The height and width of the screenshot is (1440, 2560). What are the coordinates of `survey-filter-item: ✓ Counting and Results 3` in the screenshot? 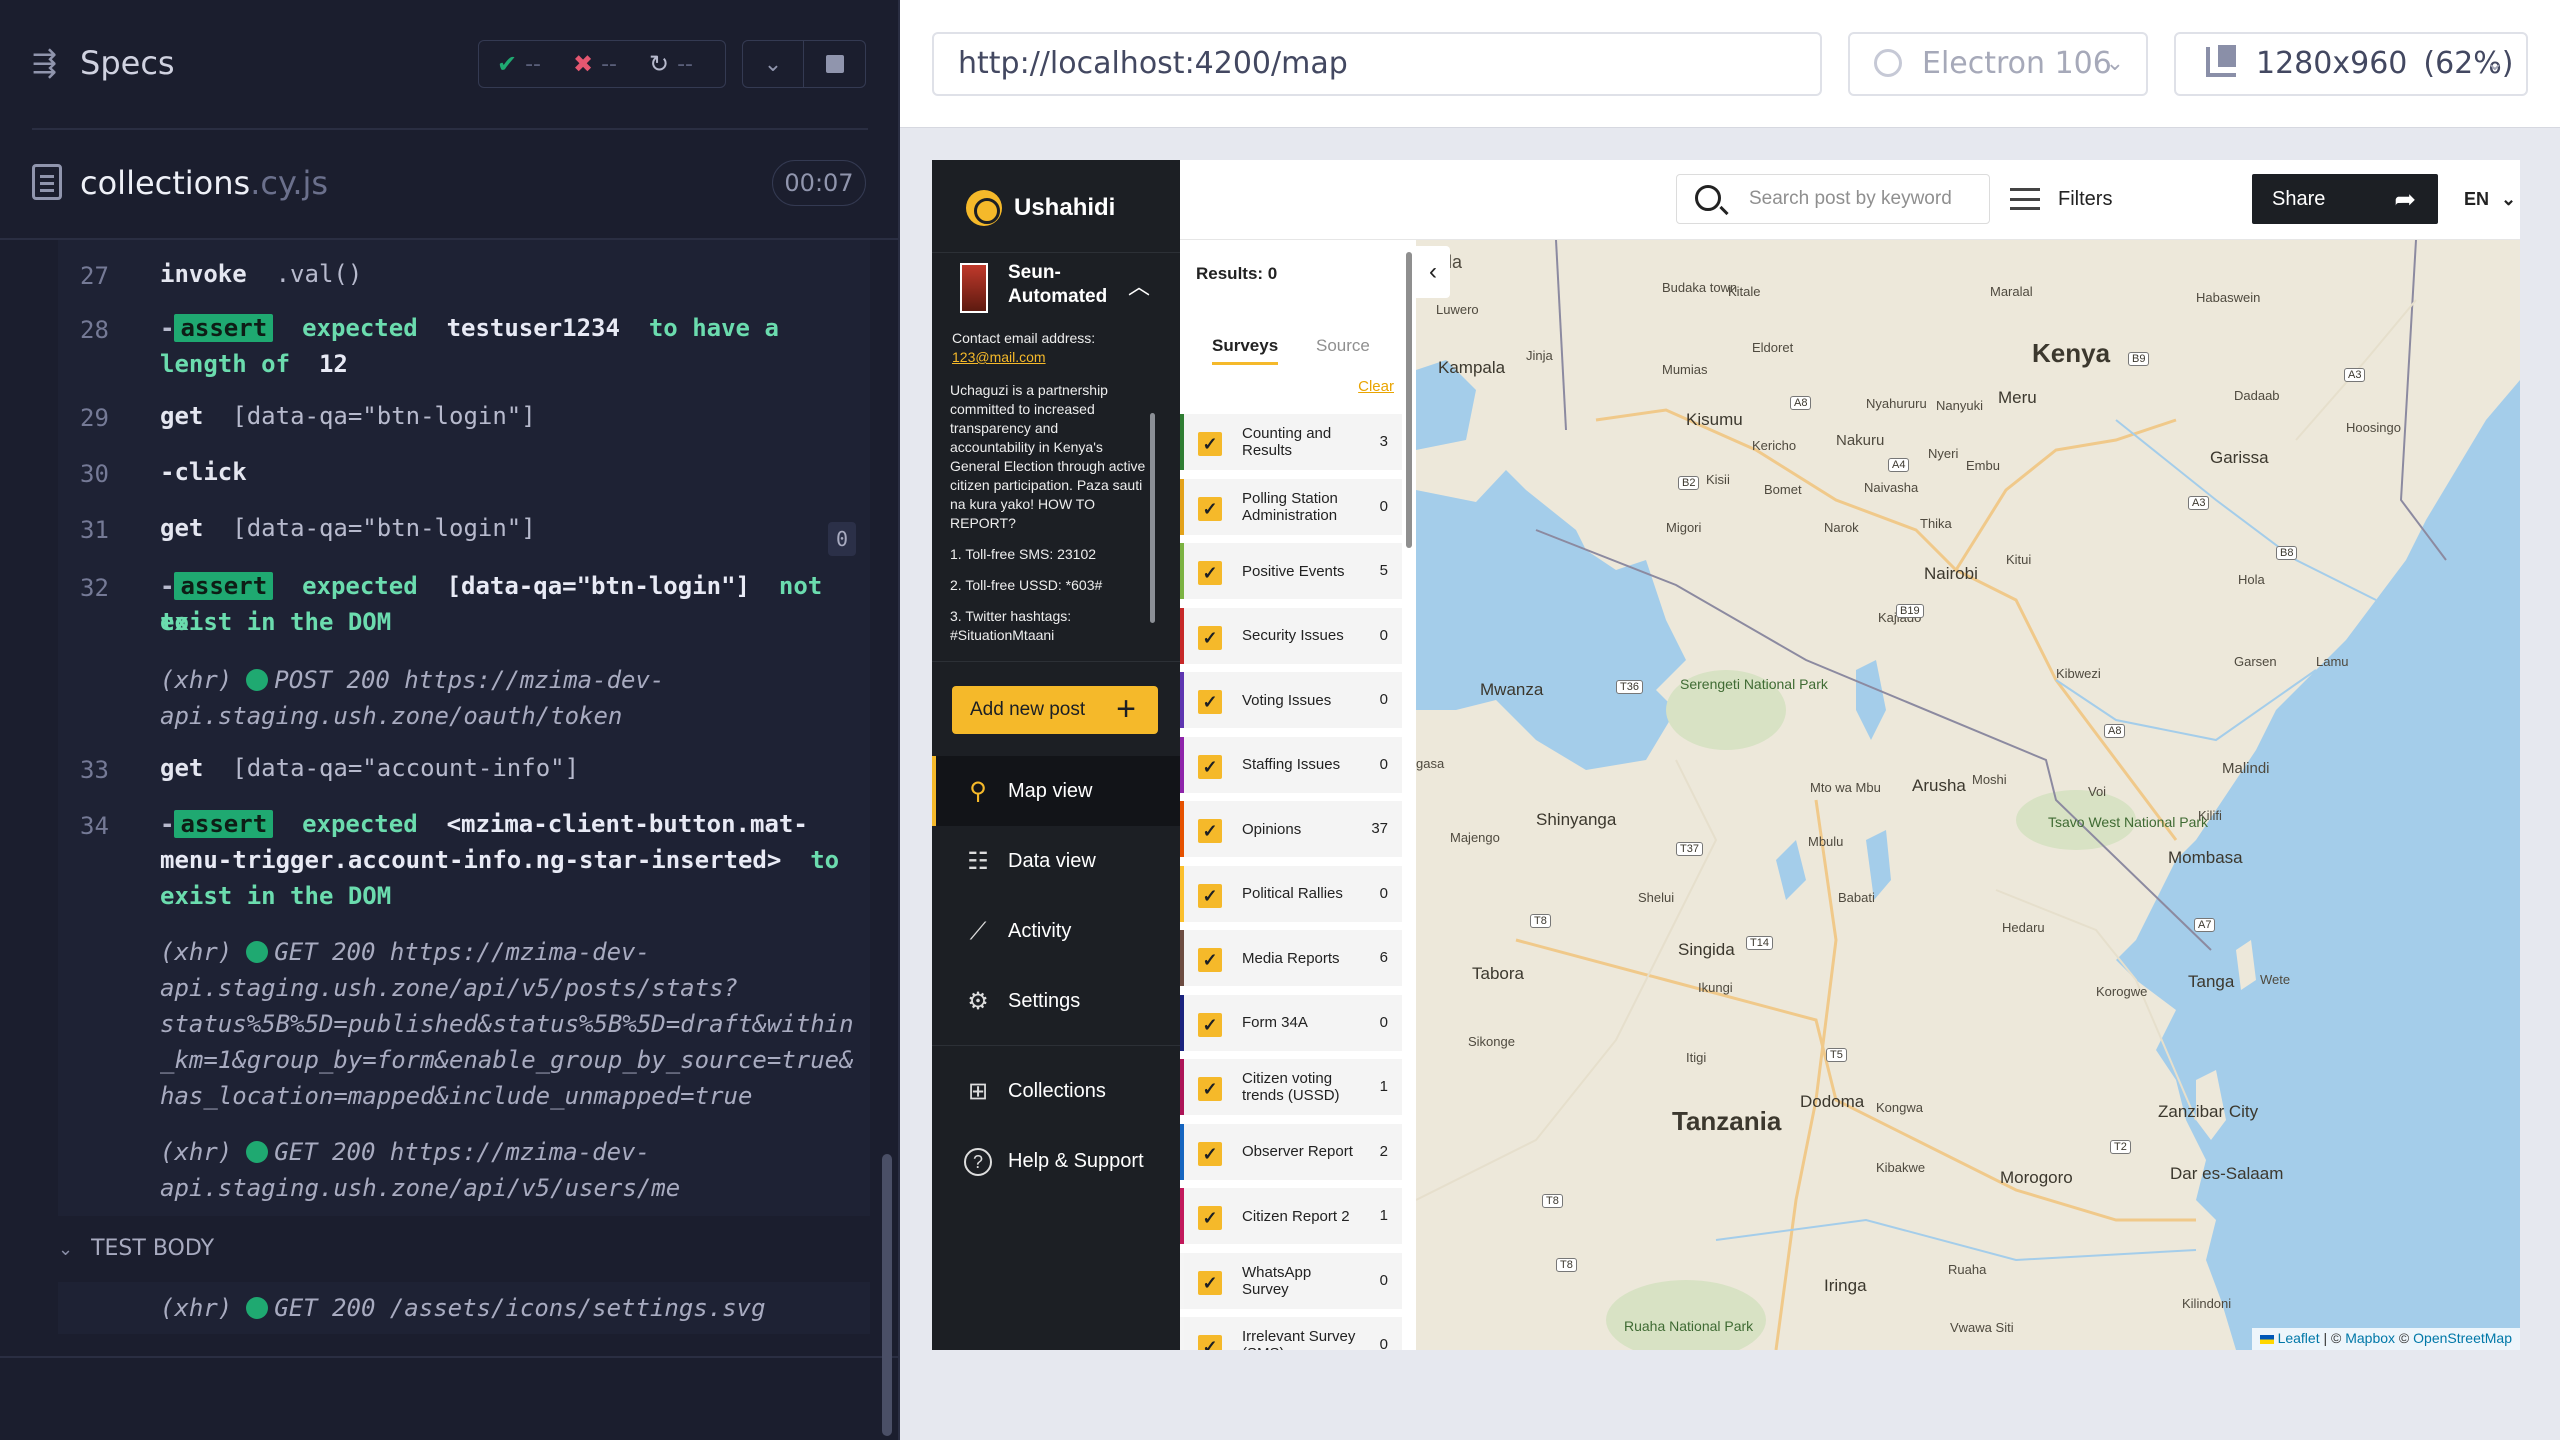 It's located at (1291, 442).